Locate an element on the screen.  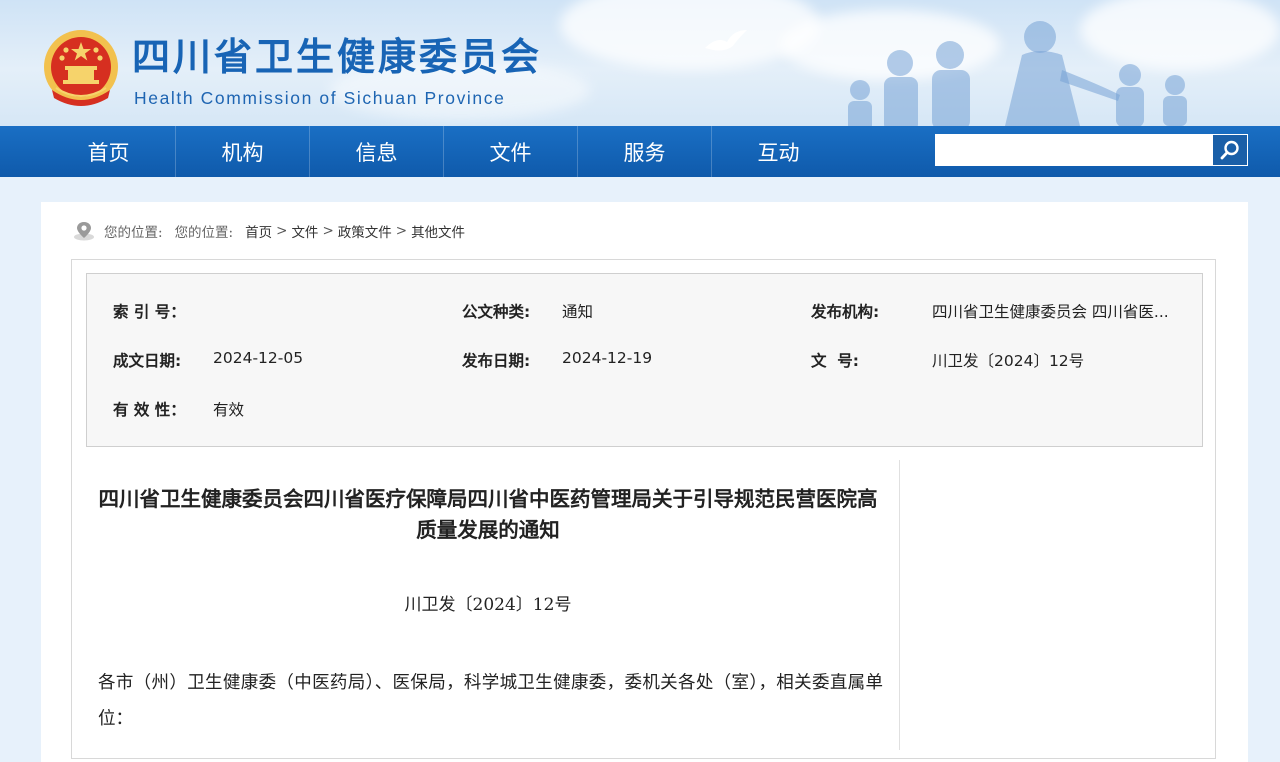
doc-type-label: 公文种类: is located at coordinates (496, 312).